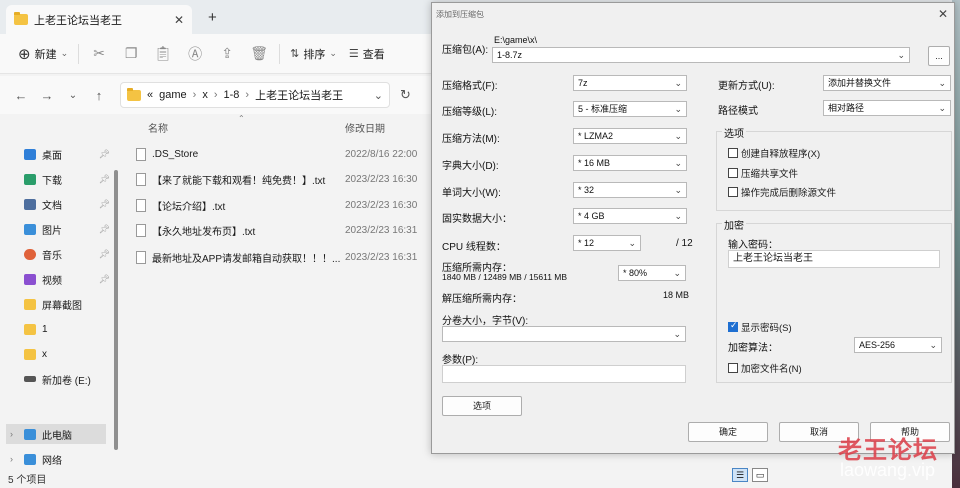 This screenshot has width=960, height=488. I want to click on tiles-view-icon: ▭, so click(760, 475).